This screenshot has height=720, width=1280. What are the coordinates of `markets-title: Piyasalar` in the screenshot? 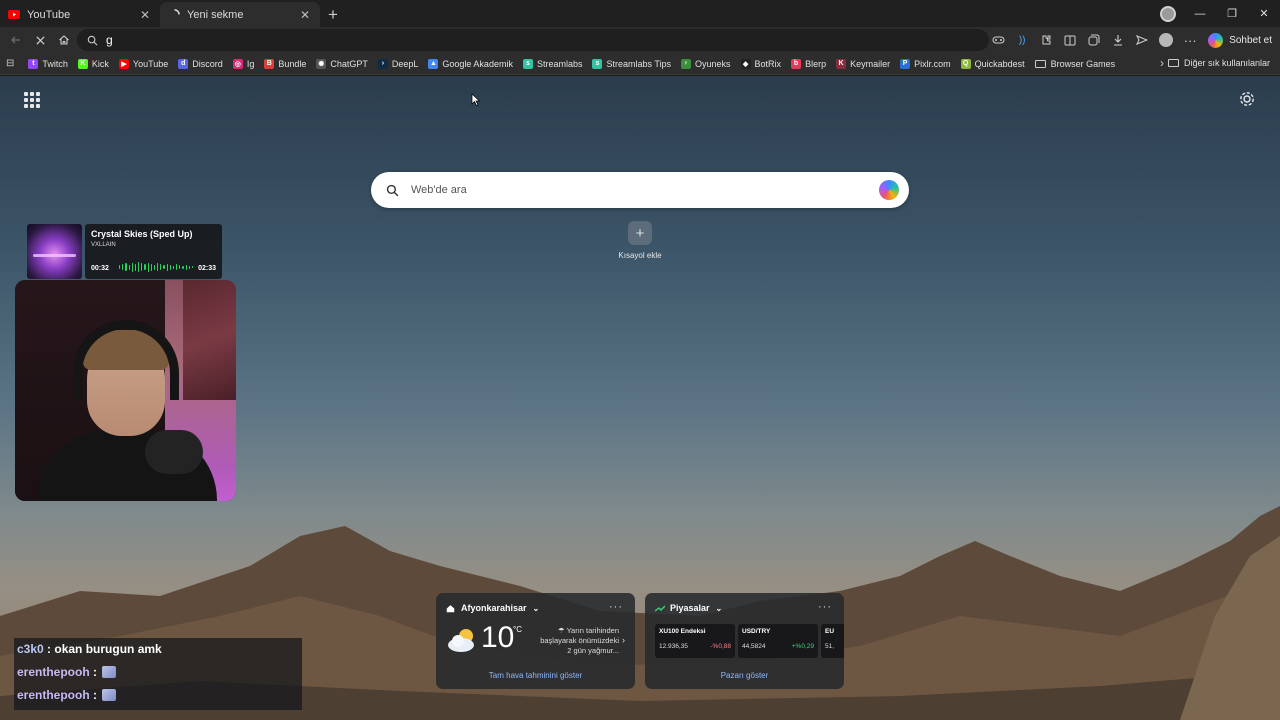 It's located at (690, 608).